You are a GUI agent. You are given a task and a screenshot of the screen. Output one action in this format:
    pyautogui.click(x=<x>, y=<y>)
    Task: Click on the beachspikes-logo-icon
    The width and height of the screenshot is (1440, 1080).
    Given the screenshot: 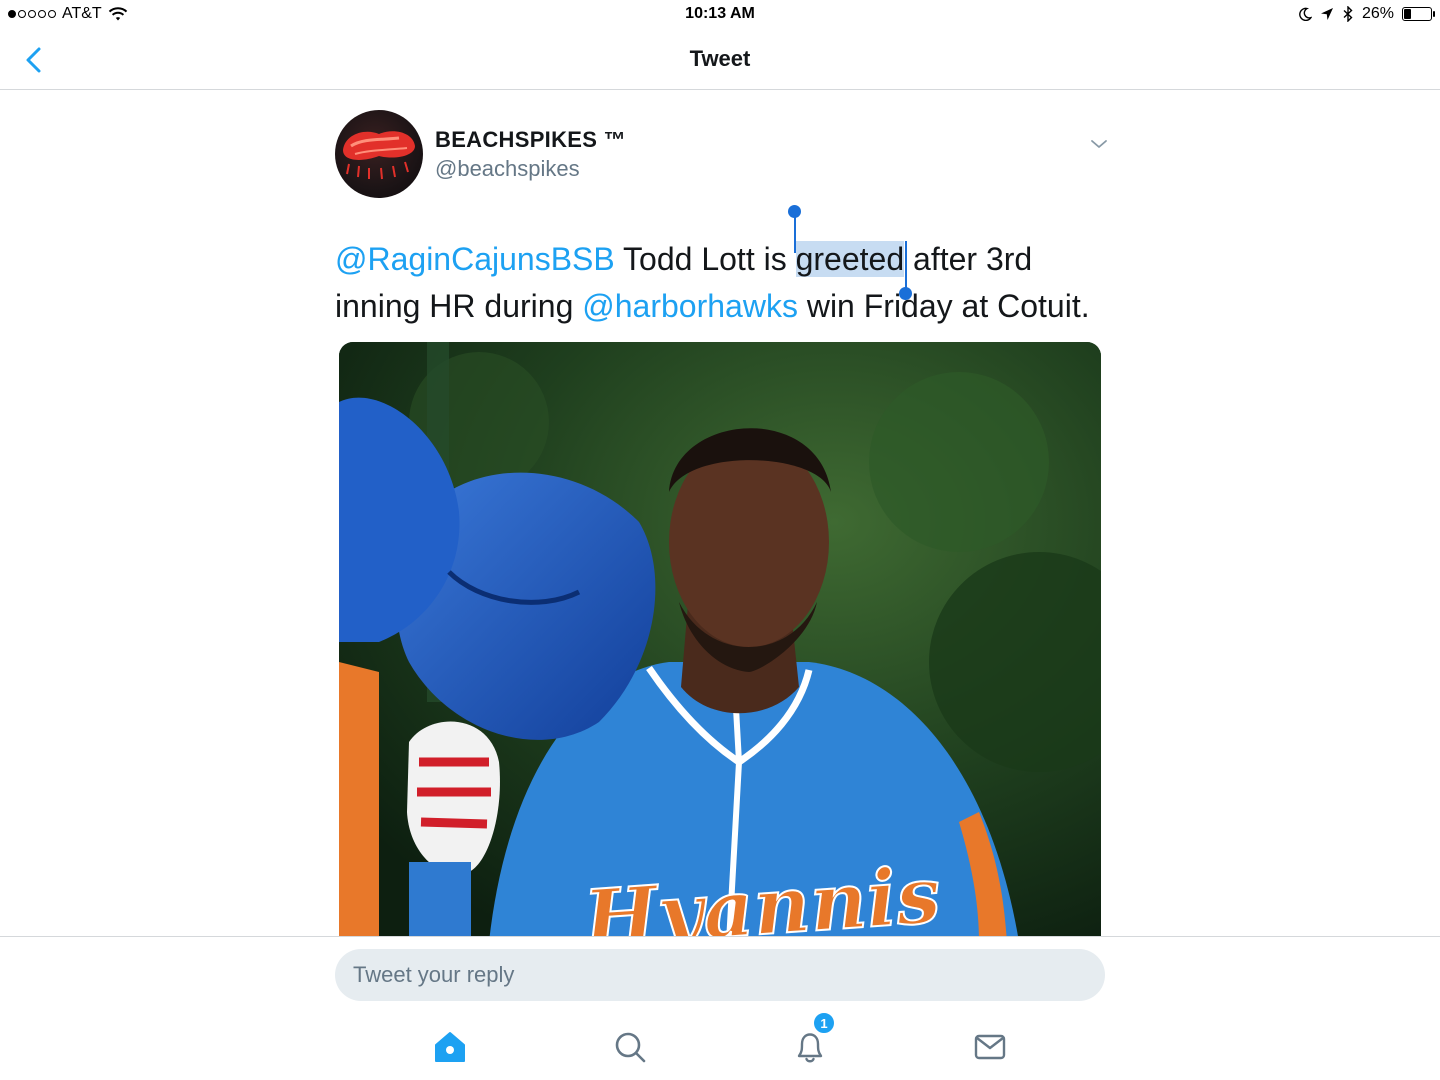 What is the action you would take?
    pyautogui.click(x=379, y=155)
    